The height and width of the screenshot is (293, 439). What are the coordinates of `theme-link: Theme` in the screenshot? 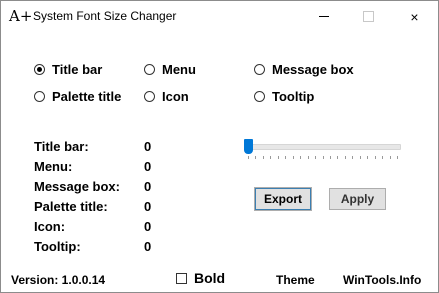 It's located at (295, 280).